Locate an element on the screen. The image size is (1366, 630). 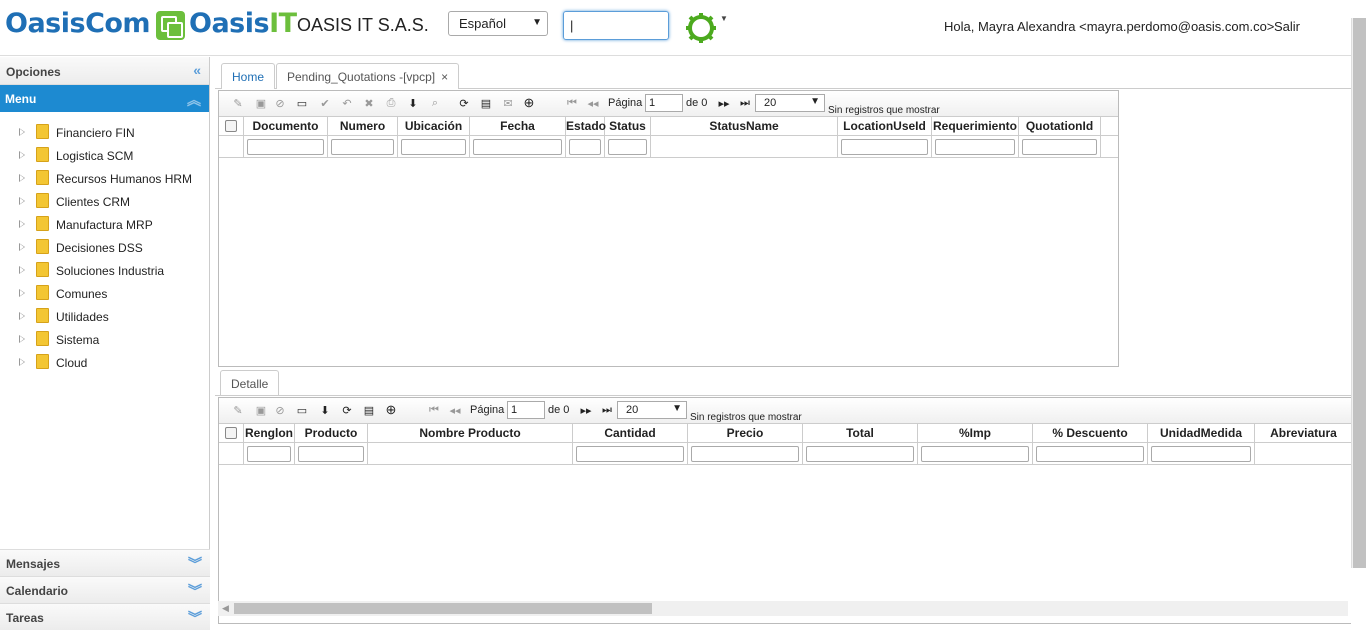
search-input: | is located at coordinates (616, 25).